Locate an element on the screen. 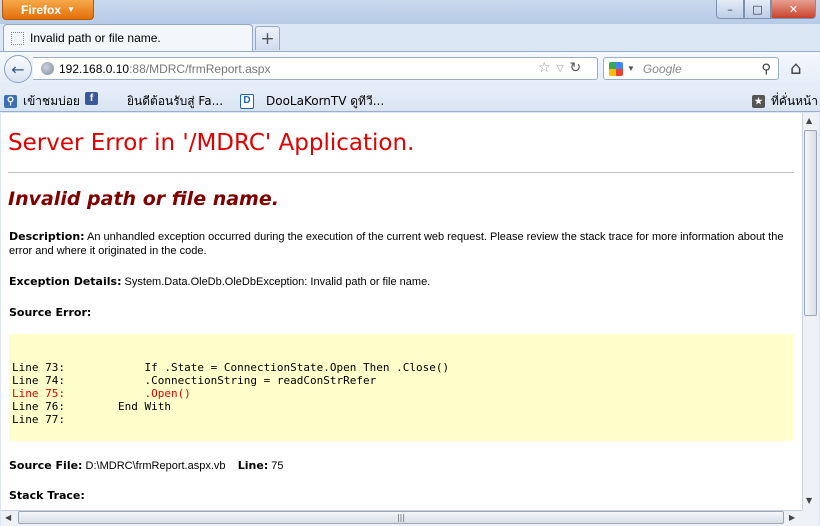 The height and width of the screenshot is (526, 820). search-icon: ⚲ is located at coordinates (766, 69).